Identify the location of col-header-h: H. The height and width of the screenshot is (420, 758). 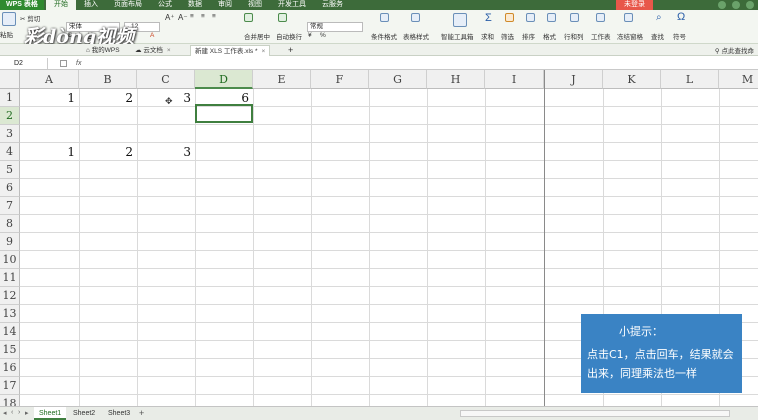
(456, 79).